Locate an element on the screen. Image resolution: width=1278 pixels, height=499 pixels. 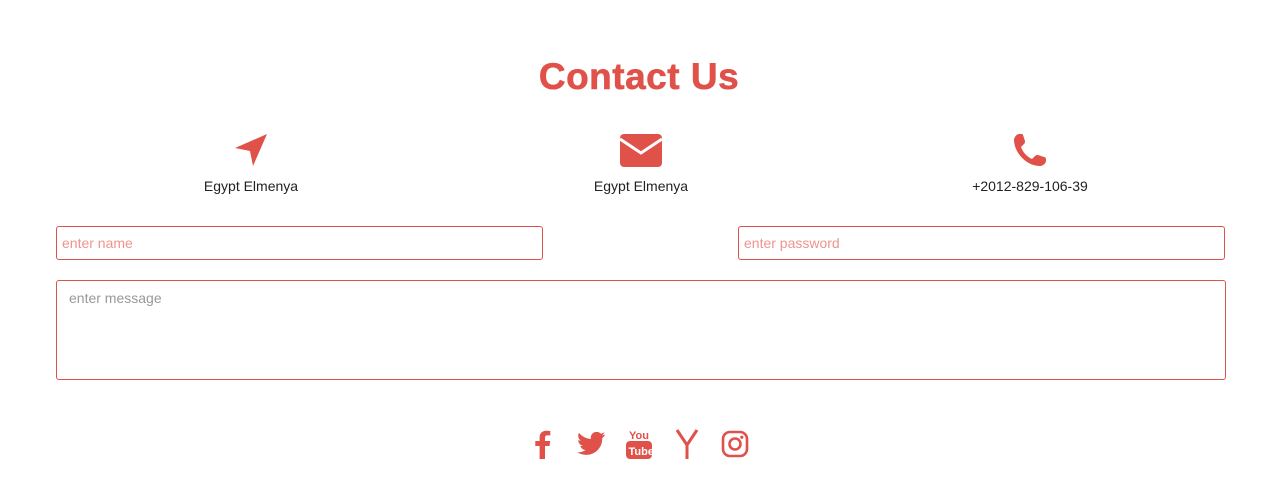
contact-info-email: Egypt Elmenya is located at coordinates (641, 162).